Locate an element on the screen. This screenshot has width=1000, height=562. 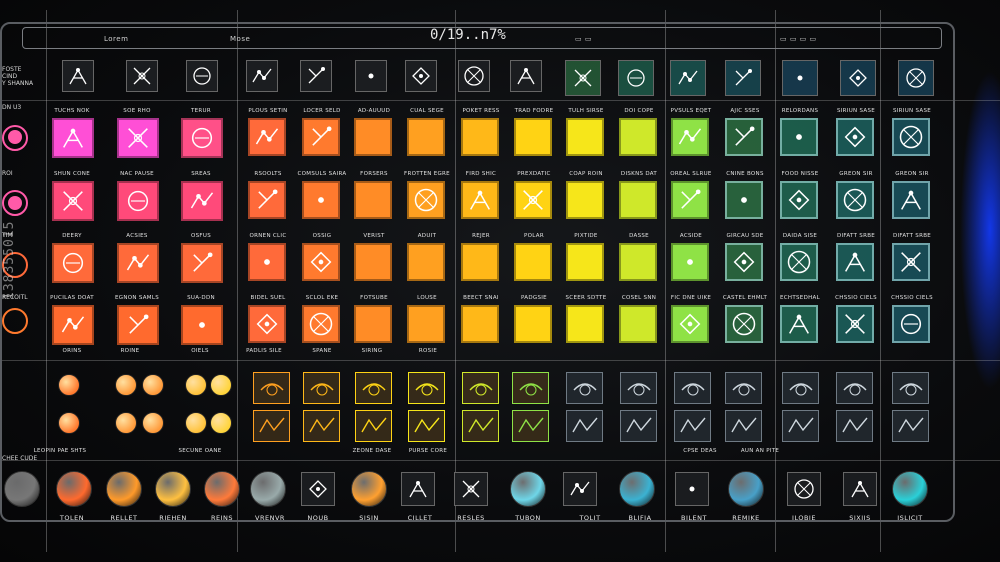
left-circle-button is located at coordinates (15, 321).